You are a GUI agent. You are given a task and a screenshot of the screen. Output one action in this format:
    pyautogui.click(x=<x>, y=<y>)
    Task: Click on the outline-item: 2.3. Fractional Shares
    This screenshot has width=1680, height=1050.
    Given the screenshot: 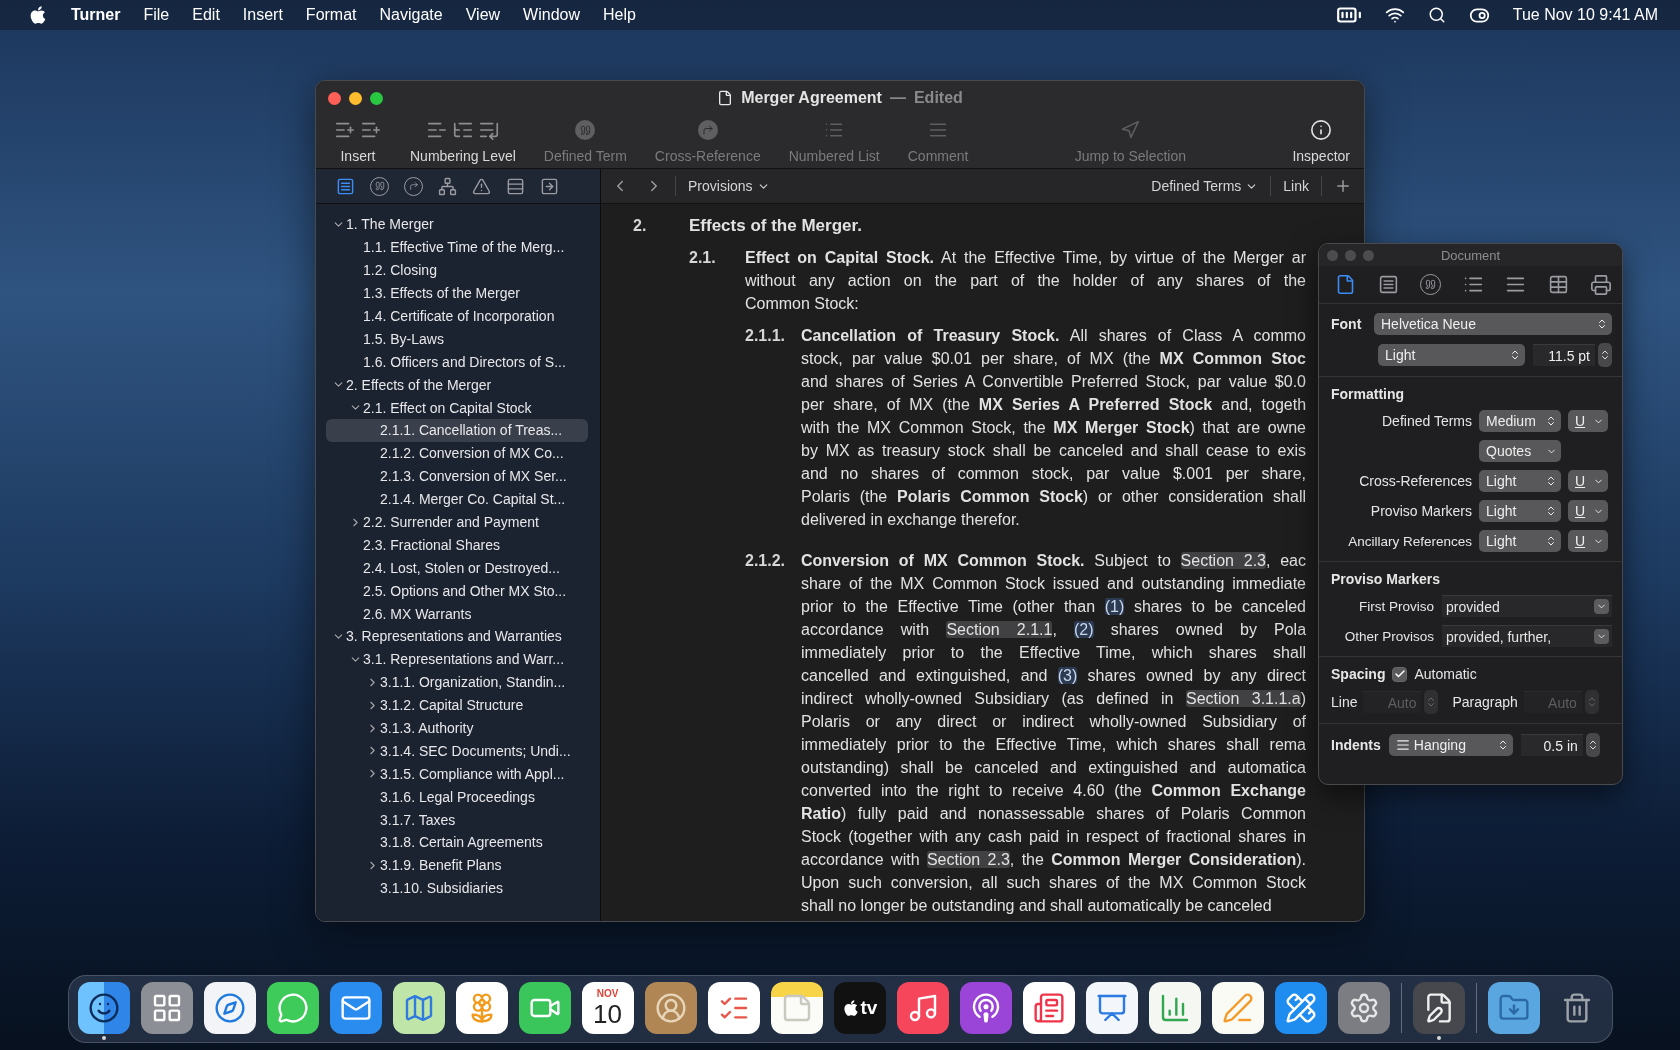 What is the action you would take?
    pyautogui.click(x=457, y=545)
    